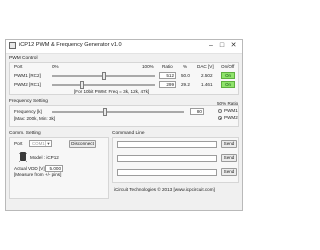  I want to click on header-hundred: 100%, so click(148, 66).